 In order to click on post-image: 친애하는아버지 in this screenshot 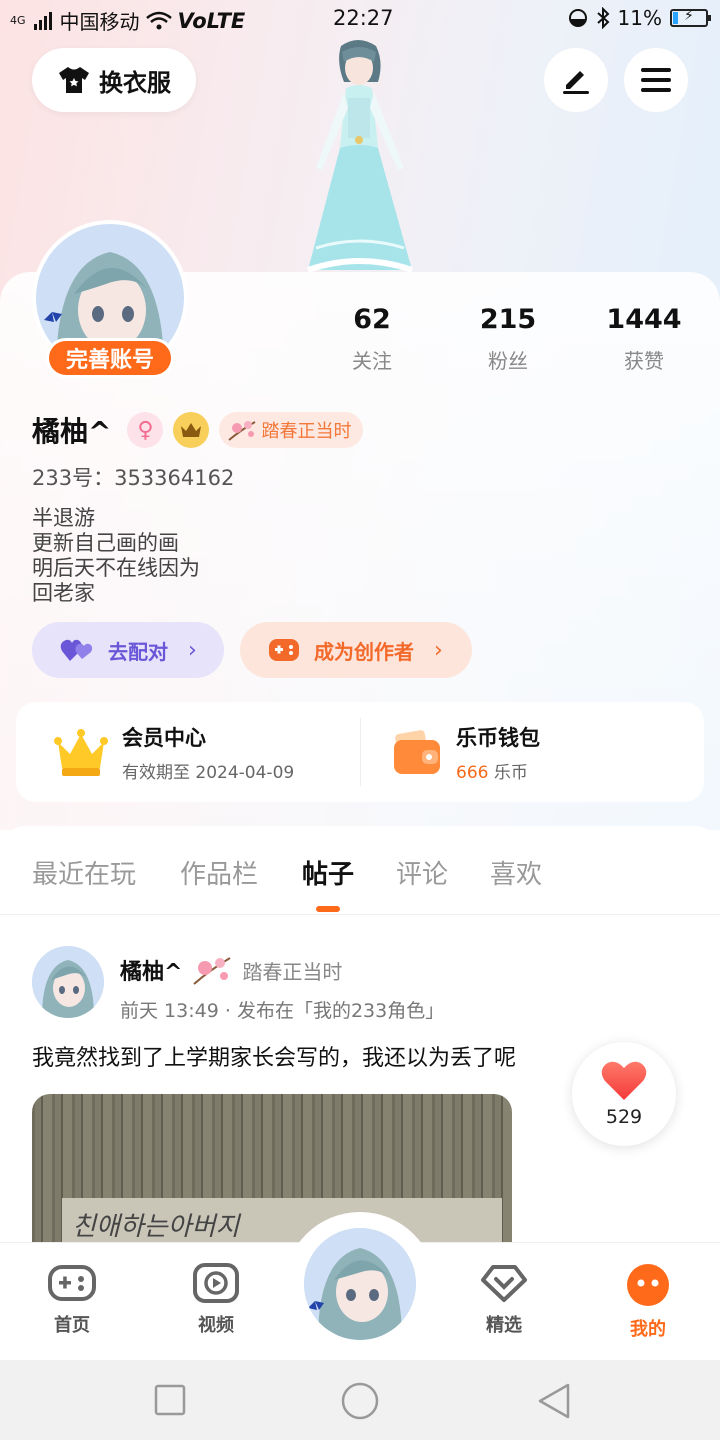, I will do `click(272, 1169)`.